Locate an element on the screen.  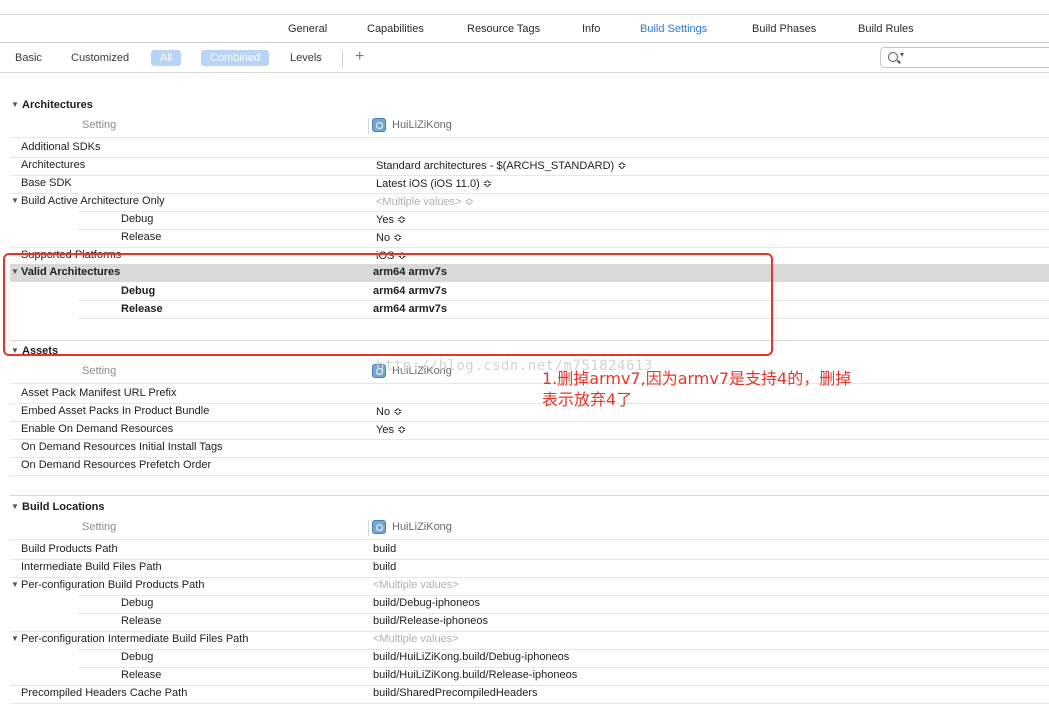
setting-value: Latest iOS (iOS 11.0) ≎ is located at coordinates (434, 183).